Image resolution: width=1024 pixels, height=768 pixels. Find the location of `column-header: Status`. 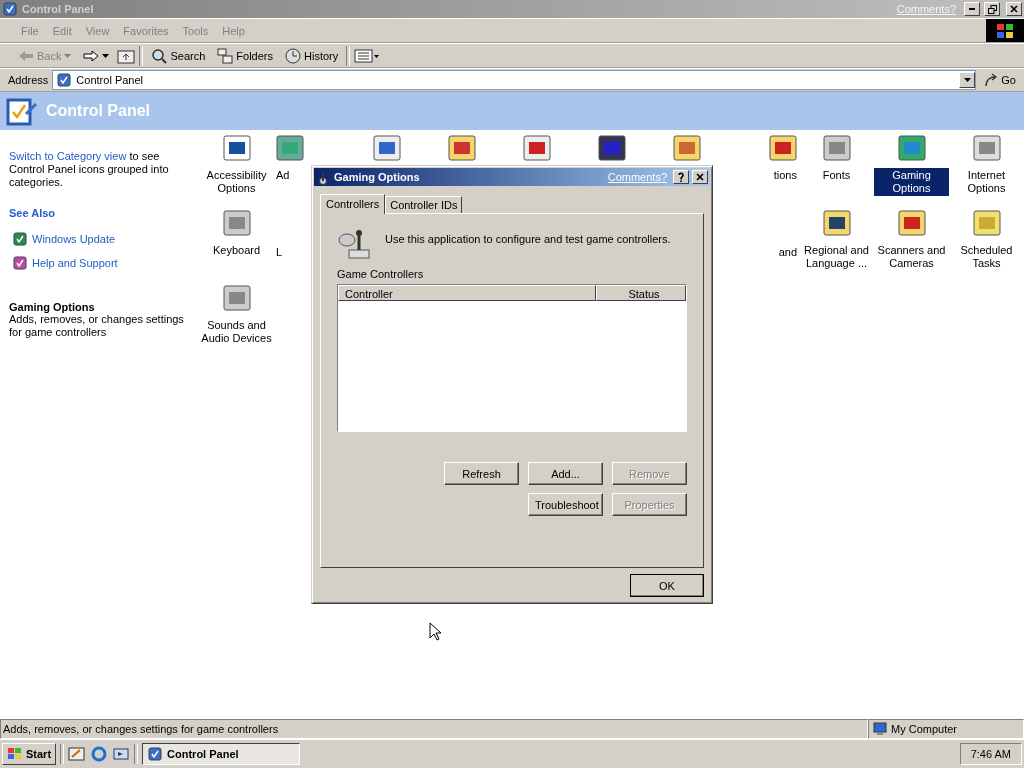

column-header: Status is located at coordinates (641, 293).